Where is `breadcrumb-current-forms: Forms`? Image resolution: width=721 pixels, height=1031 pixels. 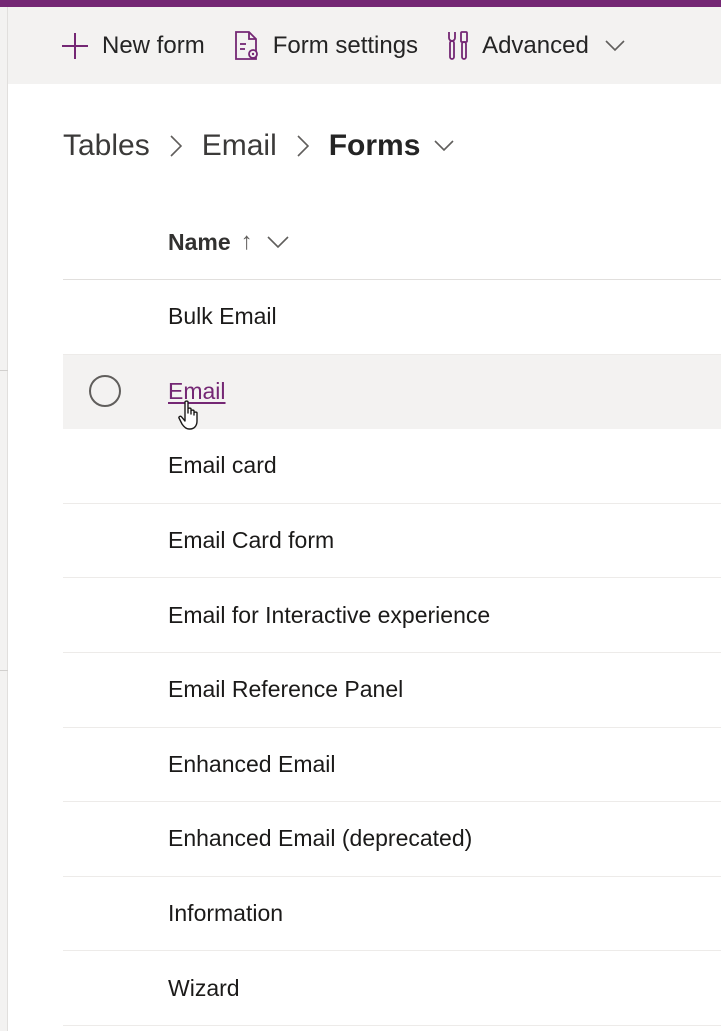
breadcrumb-current-forms: Forms is located at coordinates (392, 146).